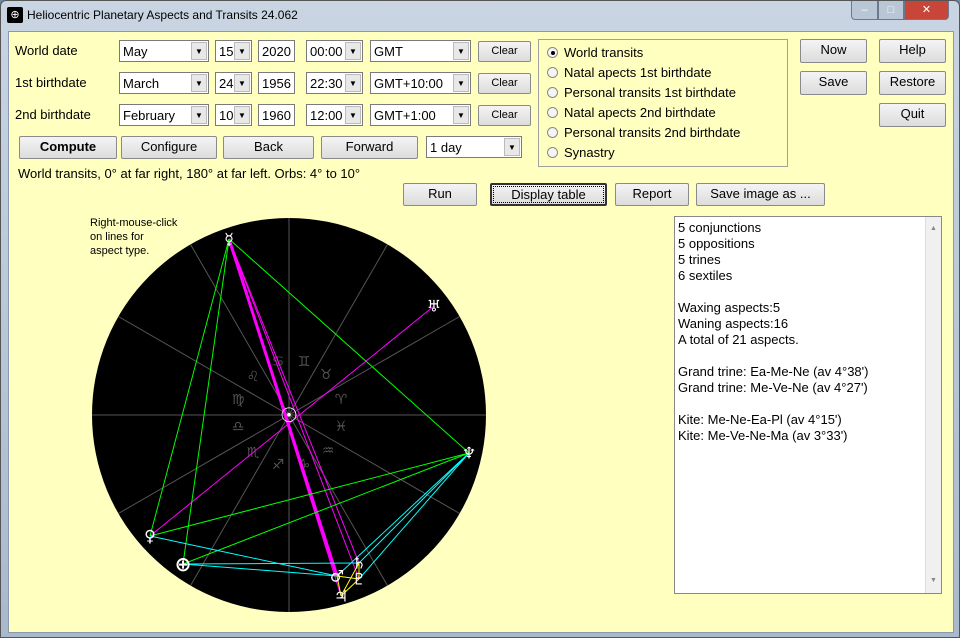  What do you see at coordinates (238, 427) in the screenshot?
I see `zodiac-sign-glyph: ♎` at bounding box center [238, 427].